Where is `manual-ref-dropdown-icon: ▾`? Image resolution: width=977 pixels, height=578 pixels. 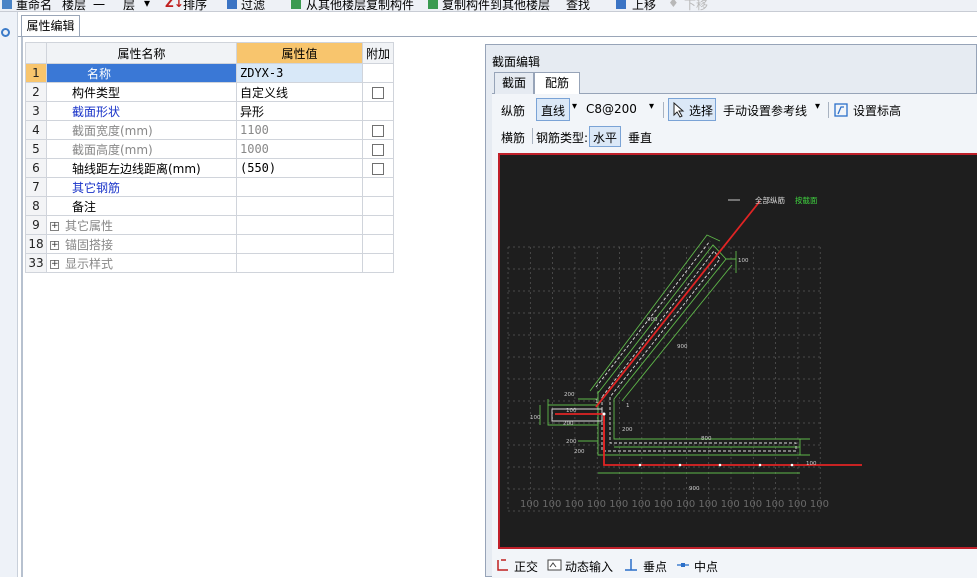
manual-ref-dropdown-icon: ▾ is located at coordinates (817, 106).